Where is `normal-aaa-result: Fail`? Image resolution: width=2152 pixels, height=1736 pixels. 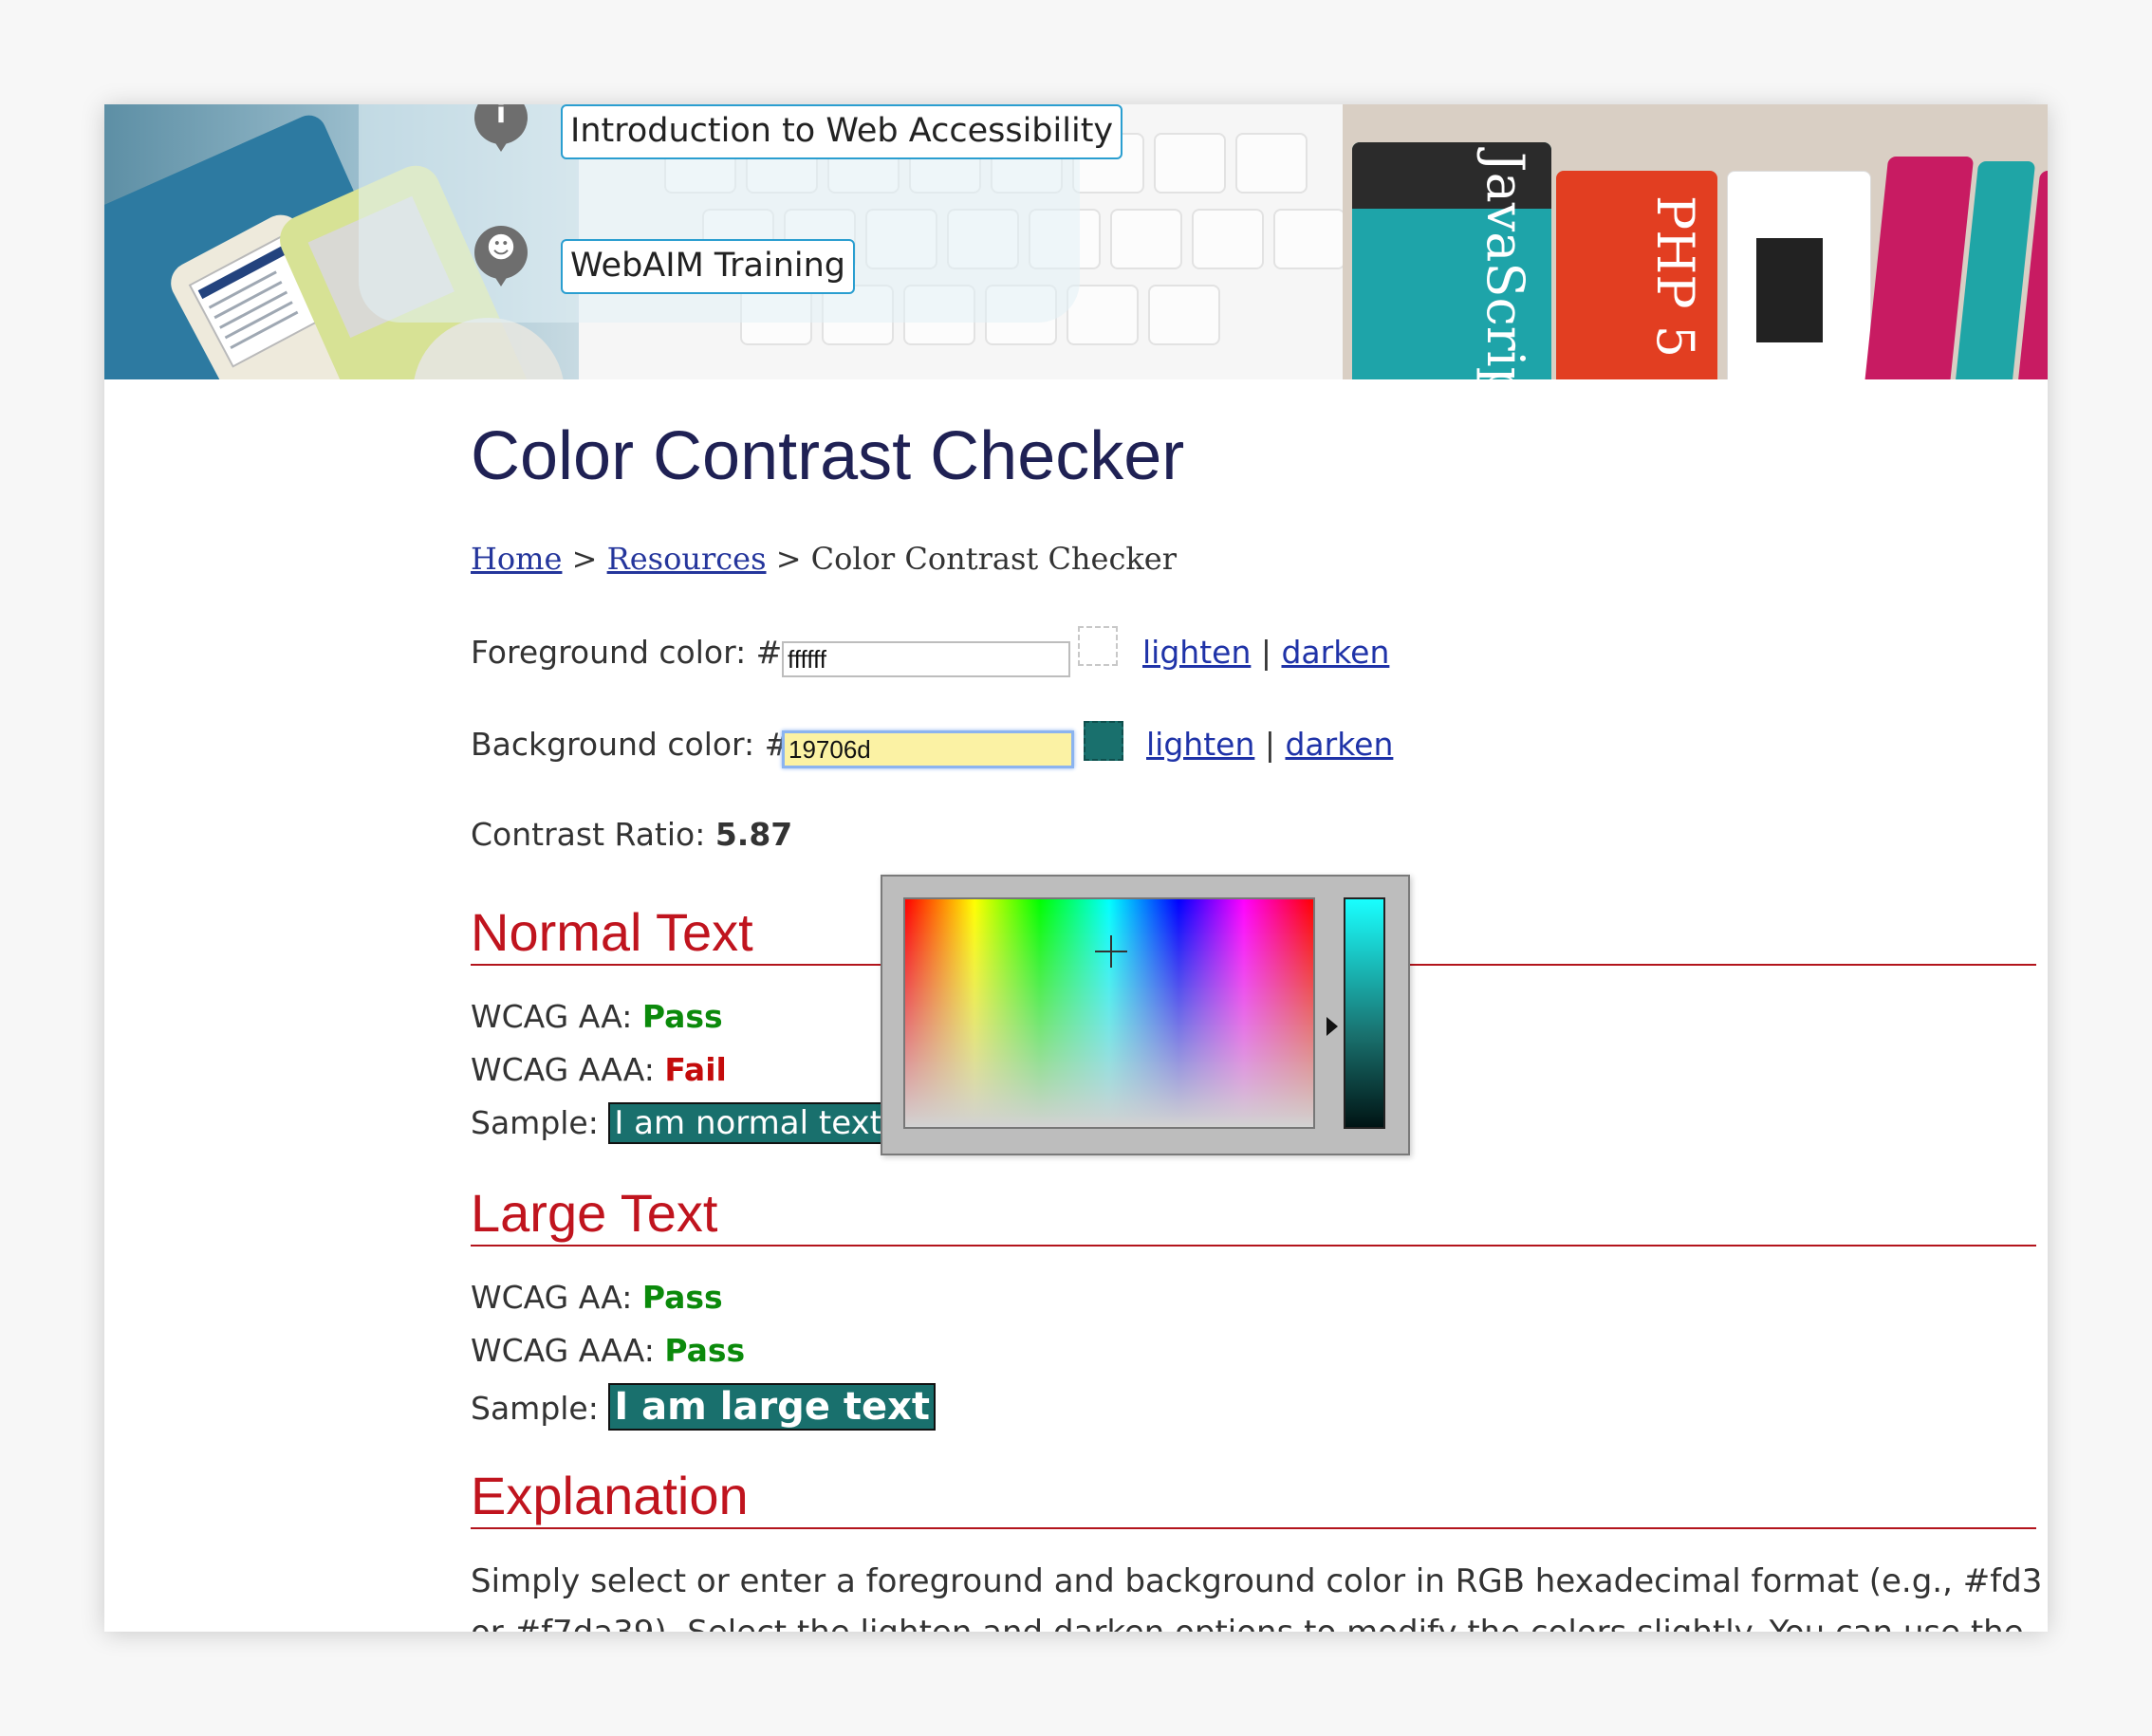 normal-aaa-result: Fail is located at coordinates (695, 1069).